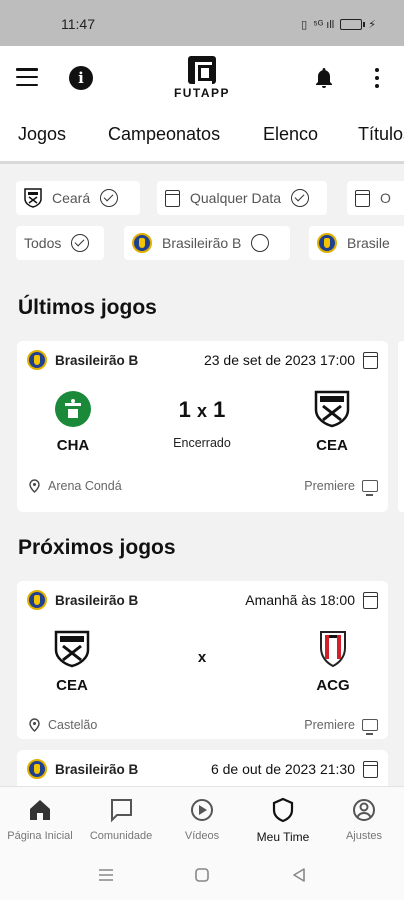  Describe the element at coordinates (290, 134) in the screenshot. I see `tab-elenco: Elenco` at that location.